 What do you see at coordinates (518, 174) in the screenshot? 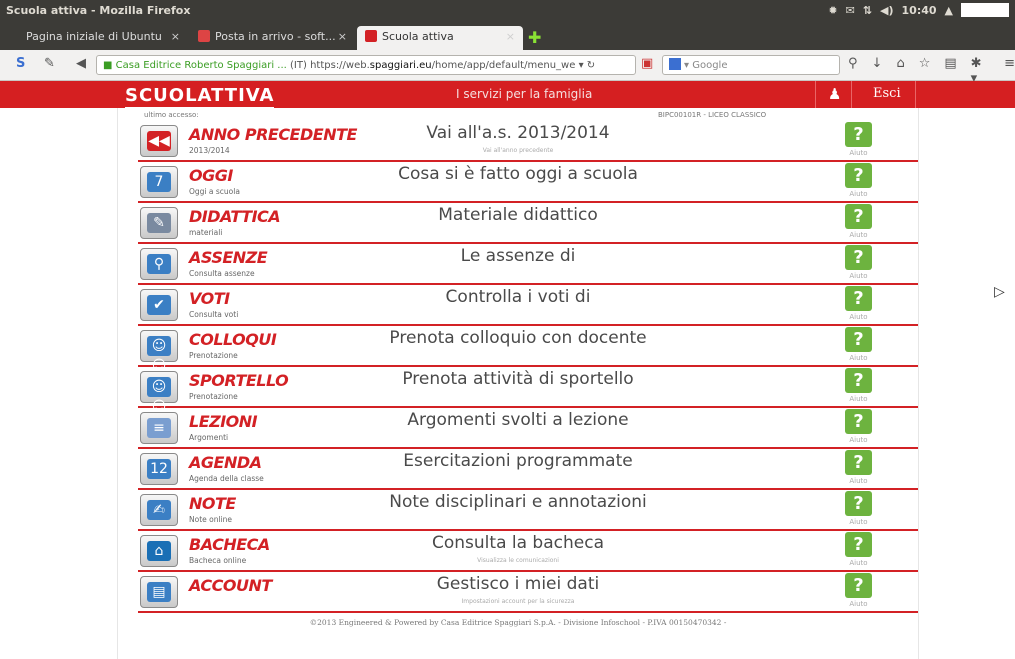
I see `menu-item-description: Cosa si è fatto oggi a scuola` at bounding box center [518, 174].